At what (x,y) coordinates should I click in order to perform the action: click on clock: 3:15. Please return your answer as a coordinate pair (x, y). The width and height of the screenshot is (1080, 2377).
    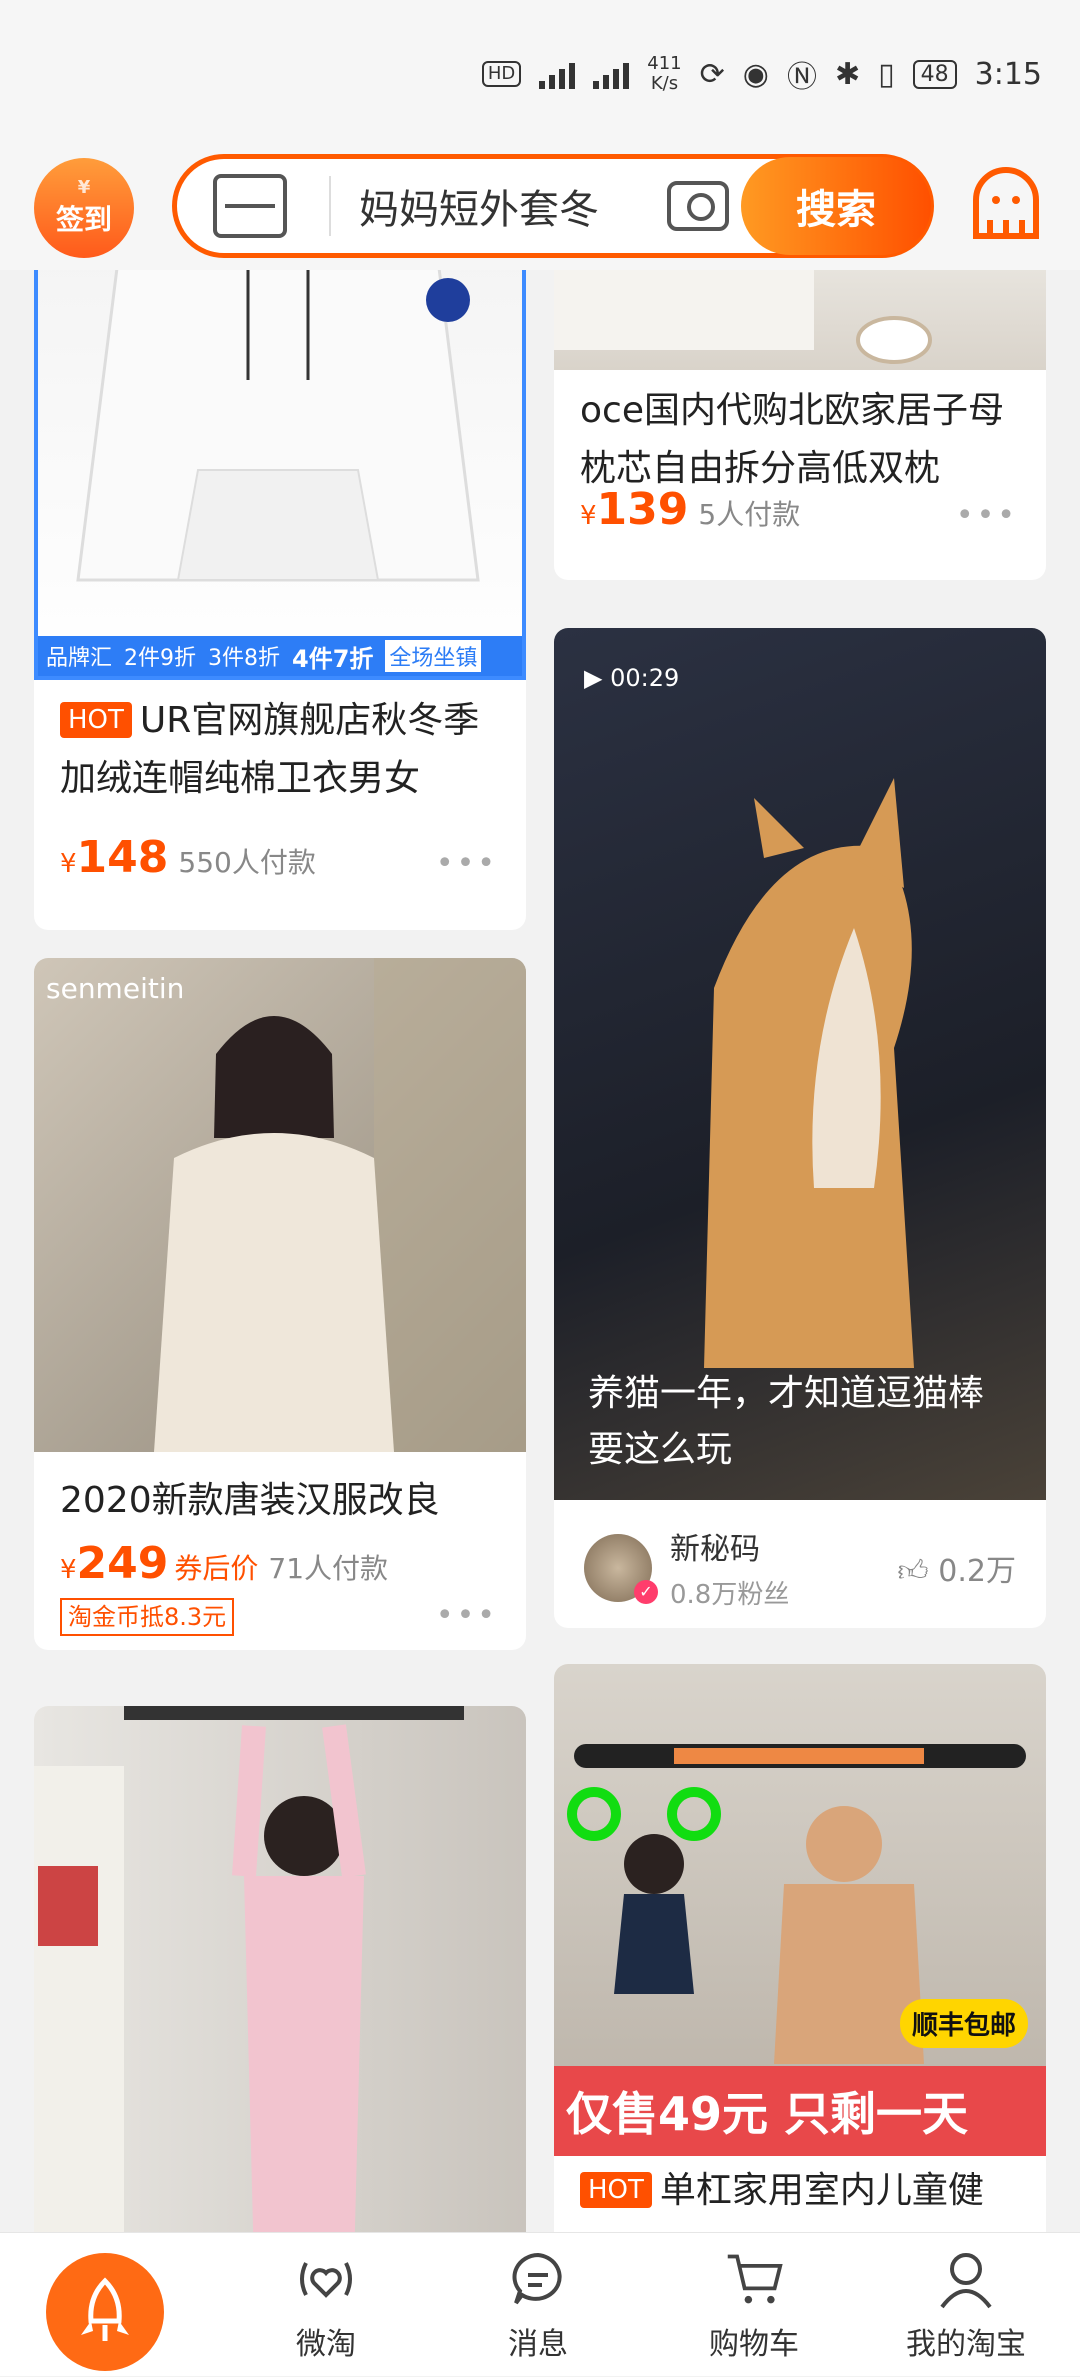
    Looking at the image, I should click on (1008, 74).